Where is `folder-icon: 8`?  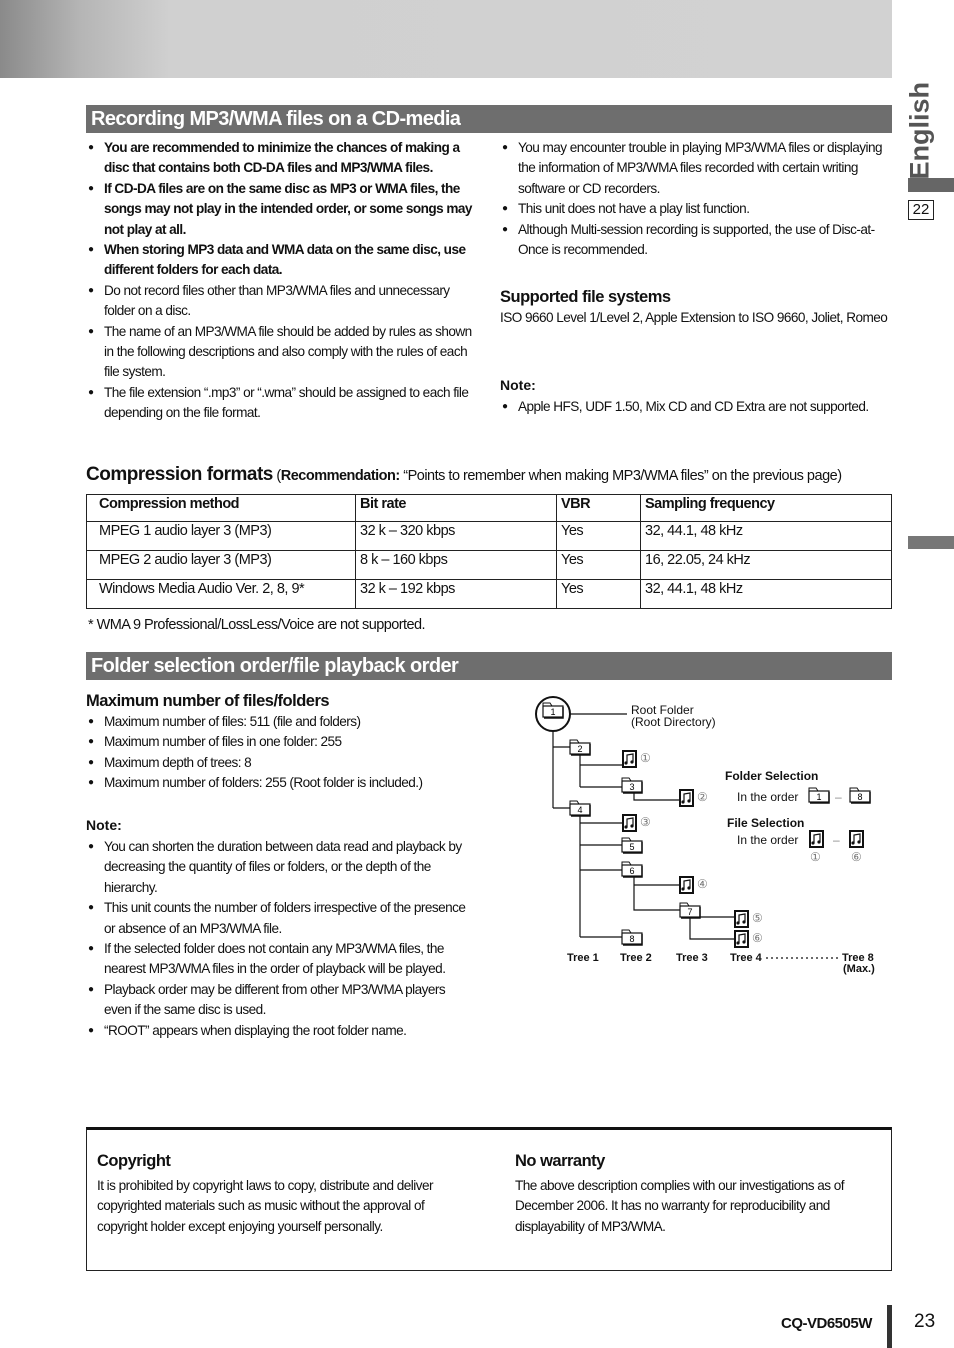
folder-icon: 8 is located at coordinates (632, 937).